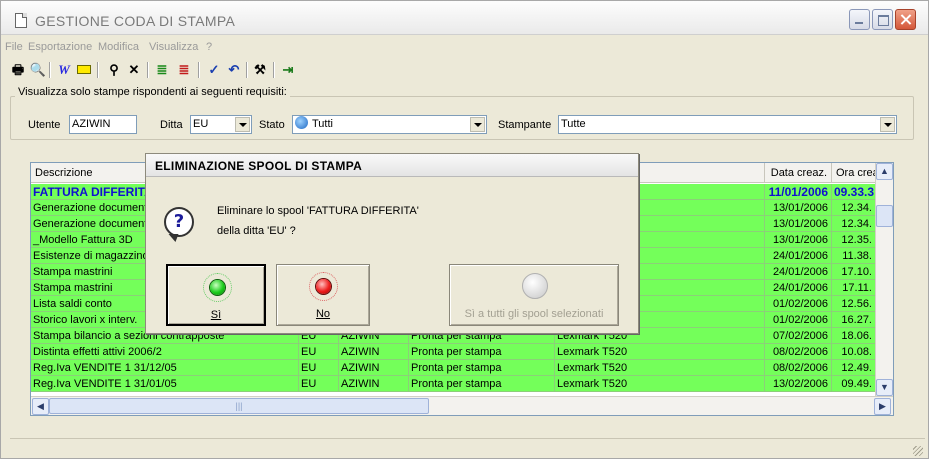 This screenshot has height=459, width=936. Describe the element at coordinates (854, 384) in the screenshot. I see `cell-ora: 09.49.` at that location.